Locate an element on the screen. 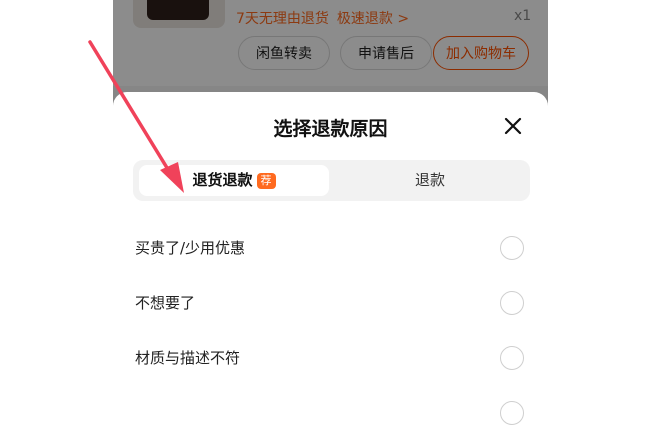  sheet-title: 选择退款原因 is located at coordinates (330, 129).